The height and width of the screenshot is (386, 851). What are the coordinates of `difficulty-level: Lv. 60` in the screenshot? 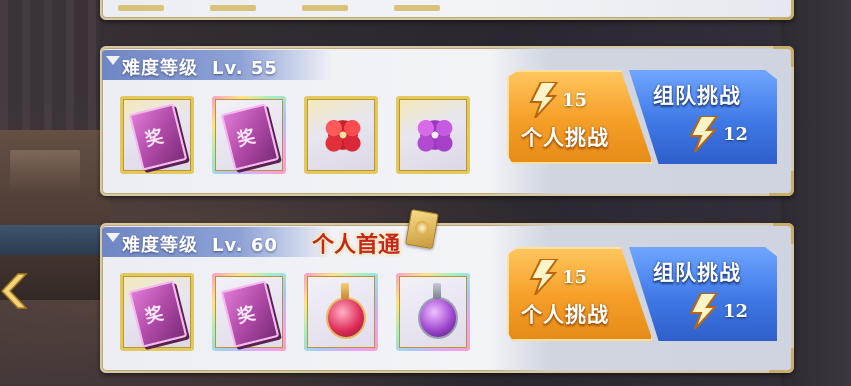 It's located at (245, 245).